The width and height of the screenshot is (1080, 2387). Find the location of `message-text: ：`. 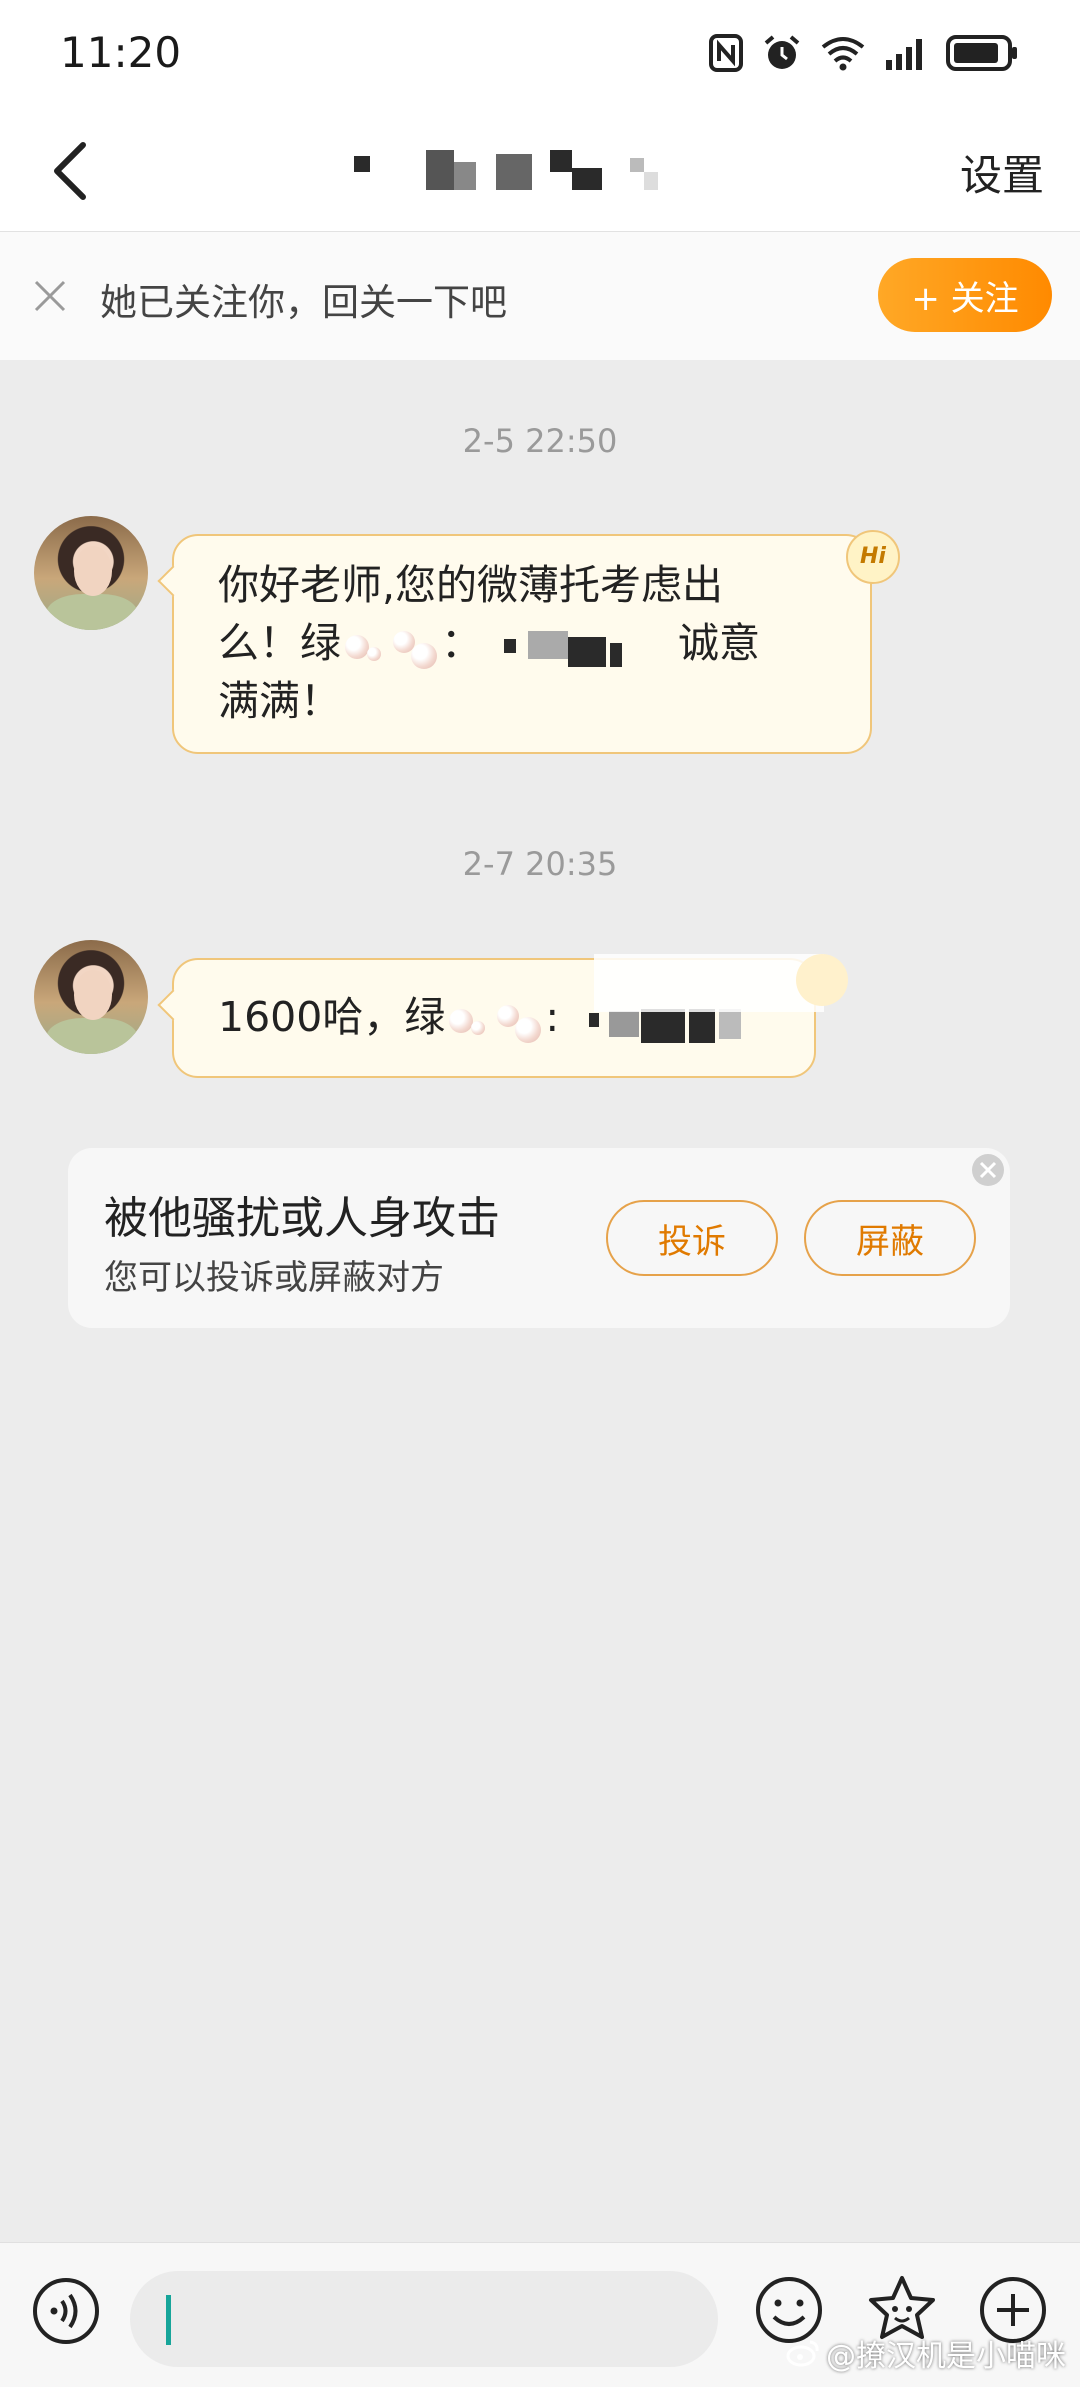

message-text: ： is located at coordinates (461, 643).